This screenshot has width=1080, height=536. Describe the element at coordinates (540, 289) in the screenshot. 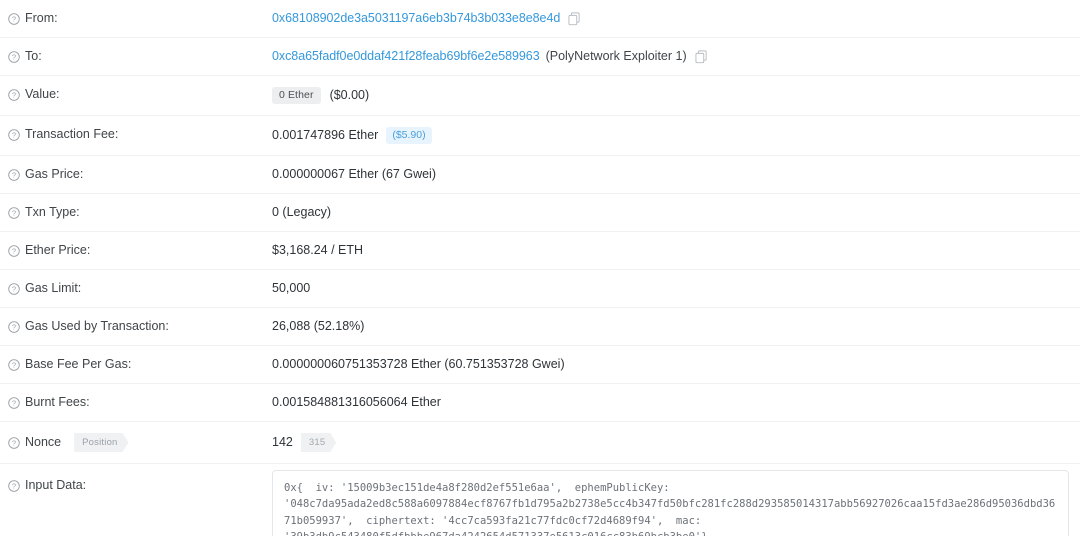

I see `detail-row-gas-limit: ? Gas Limit: 50,000` at that location.